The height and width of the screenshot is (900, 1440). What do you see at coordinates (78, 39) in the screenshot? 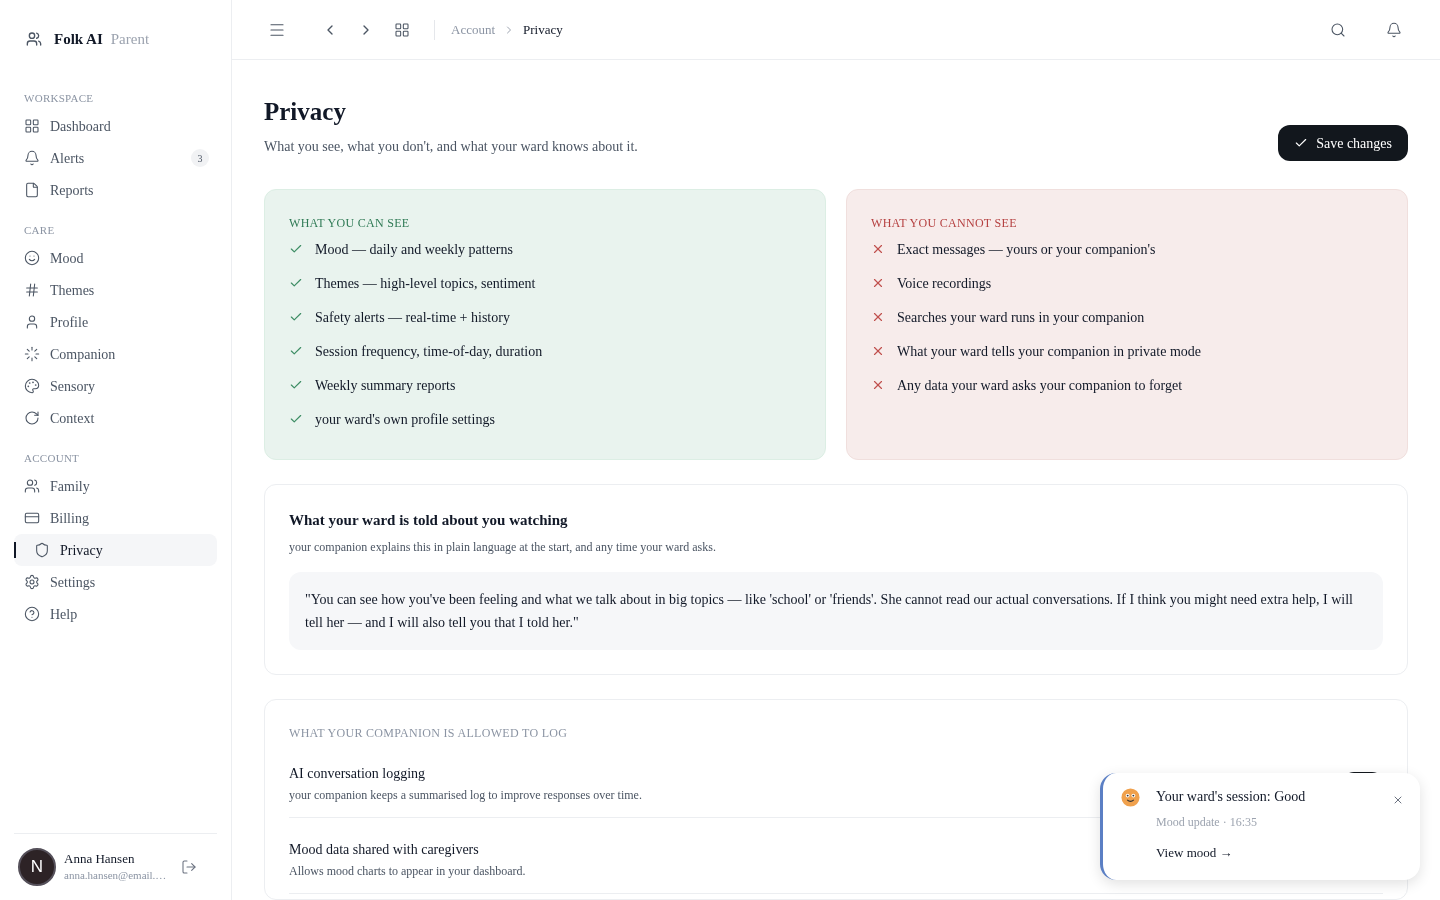
I see `brand-name: Folk AI` at bounding box center [78, 39].